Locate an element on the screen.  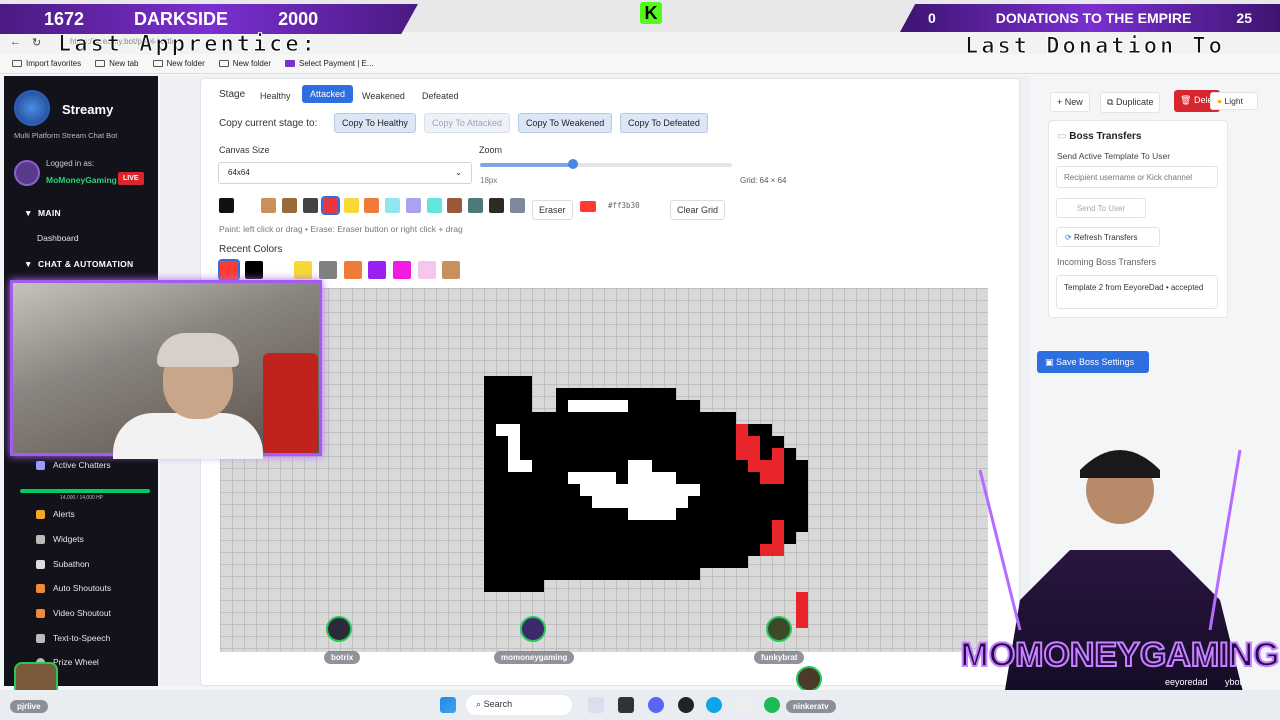
stage-attacked-button: Attacked is located at coordinates (328, 94).